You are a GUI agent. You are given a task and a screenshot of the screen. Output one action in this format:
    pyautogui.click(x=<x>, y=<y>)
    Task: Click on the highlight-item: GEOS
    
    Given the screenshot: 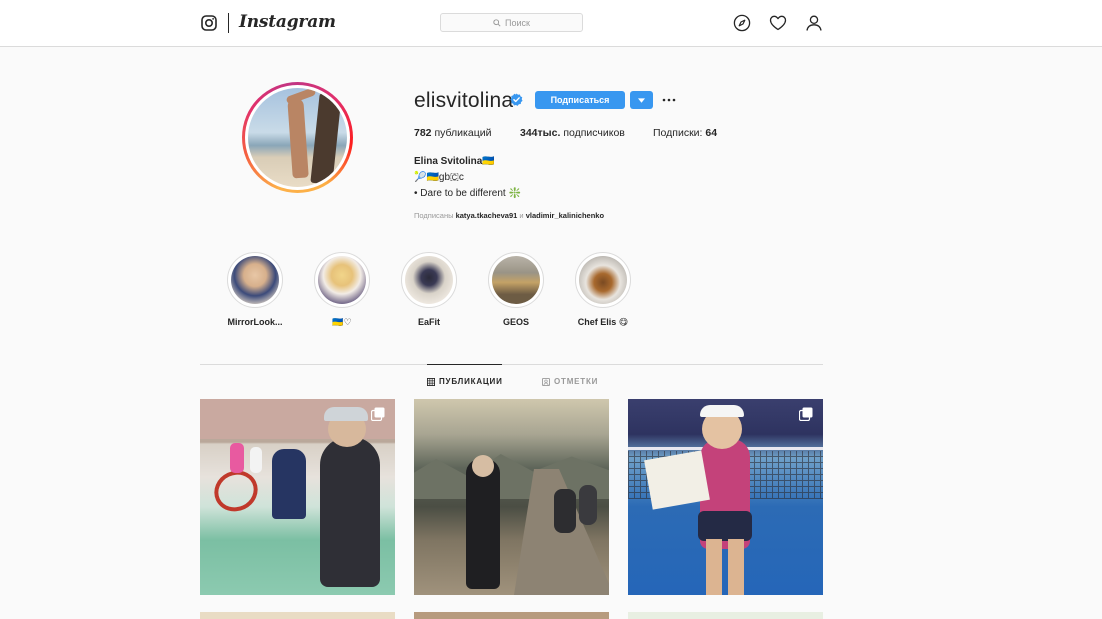 What is the action you would take?
    pyautogui.click(x=516, y=289)
    